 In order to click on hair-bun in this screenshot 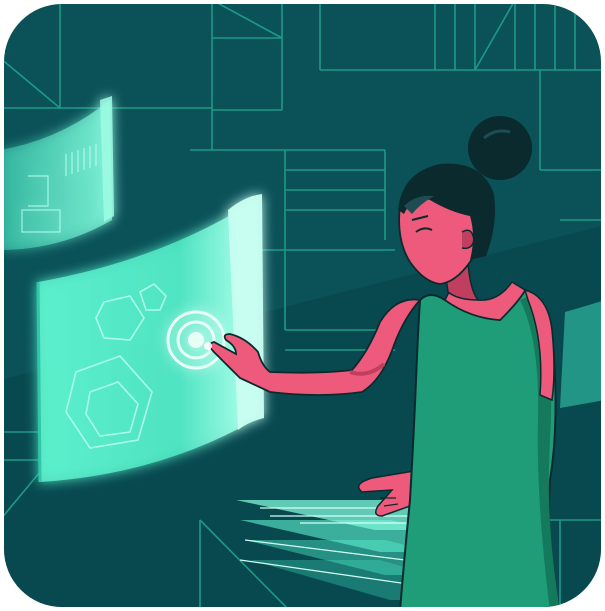, I will do `click(500, 148)`.